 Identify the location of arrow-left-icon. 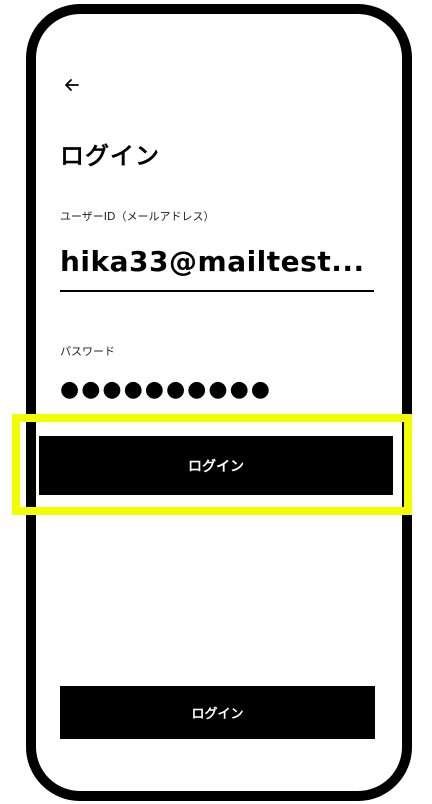
(72, 85).